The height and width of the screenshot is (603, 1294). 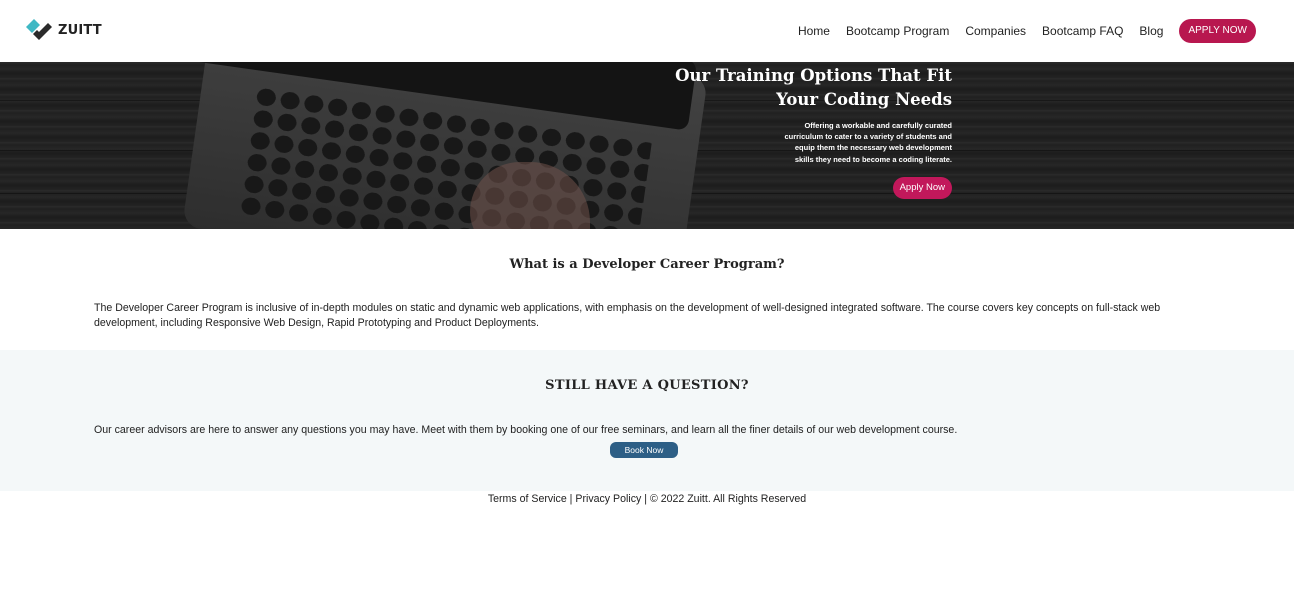 What do you see at coordinates (897, 31) in the screenshot?
I see `nav-link-bootcamp-program: Bootcamp Program` at bounding box center [897, 31].